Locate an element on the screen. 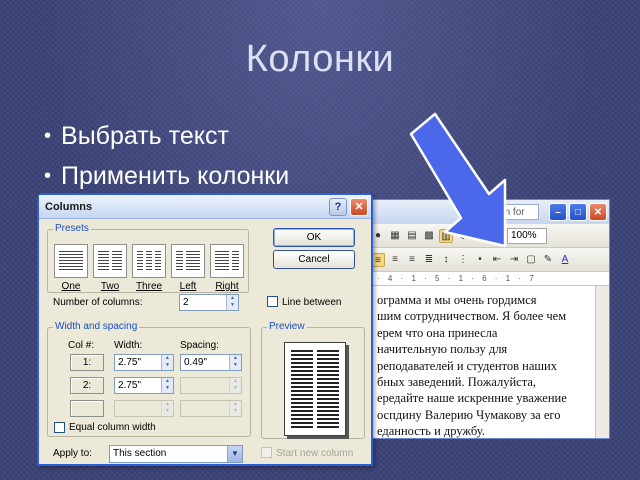 The image size is (640, 480). bullet-item: • Применить колонки is located at coordinates (166, 176).